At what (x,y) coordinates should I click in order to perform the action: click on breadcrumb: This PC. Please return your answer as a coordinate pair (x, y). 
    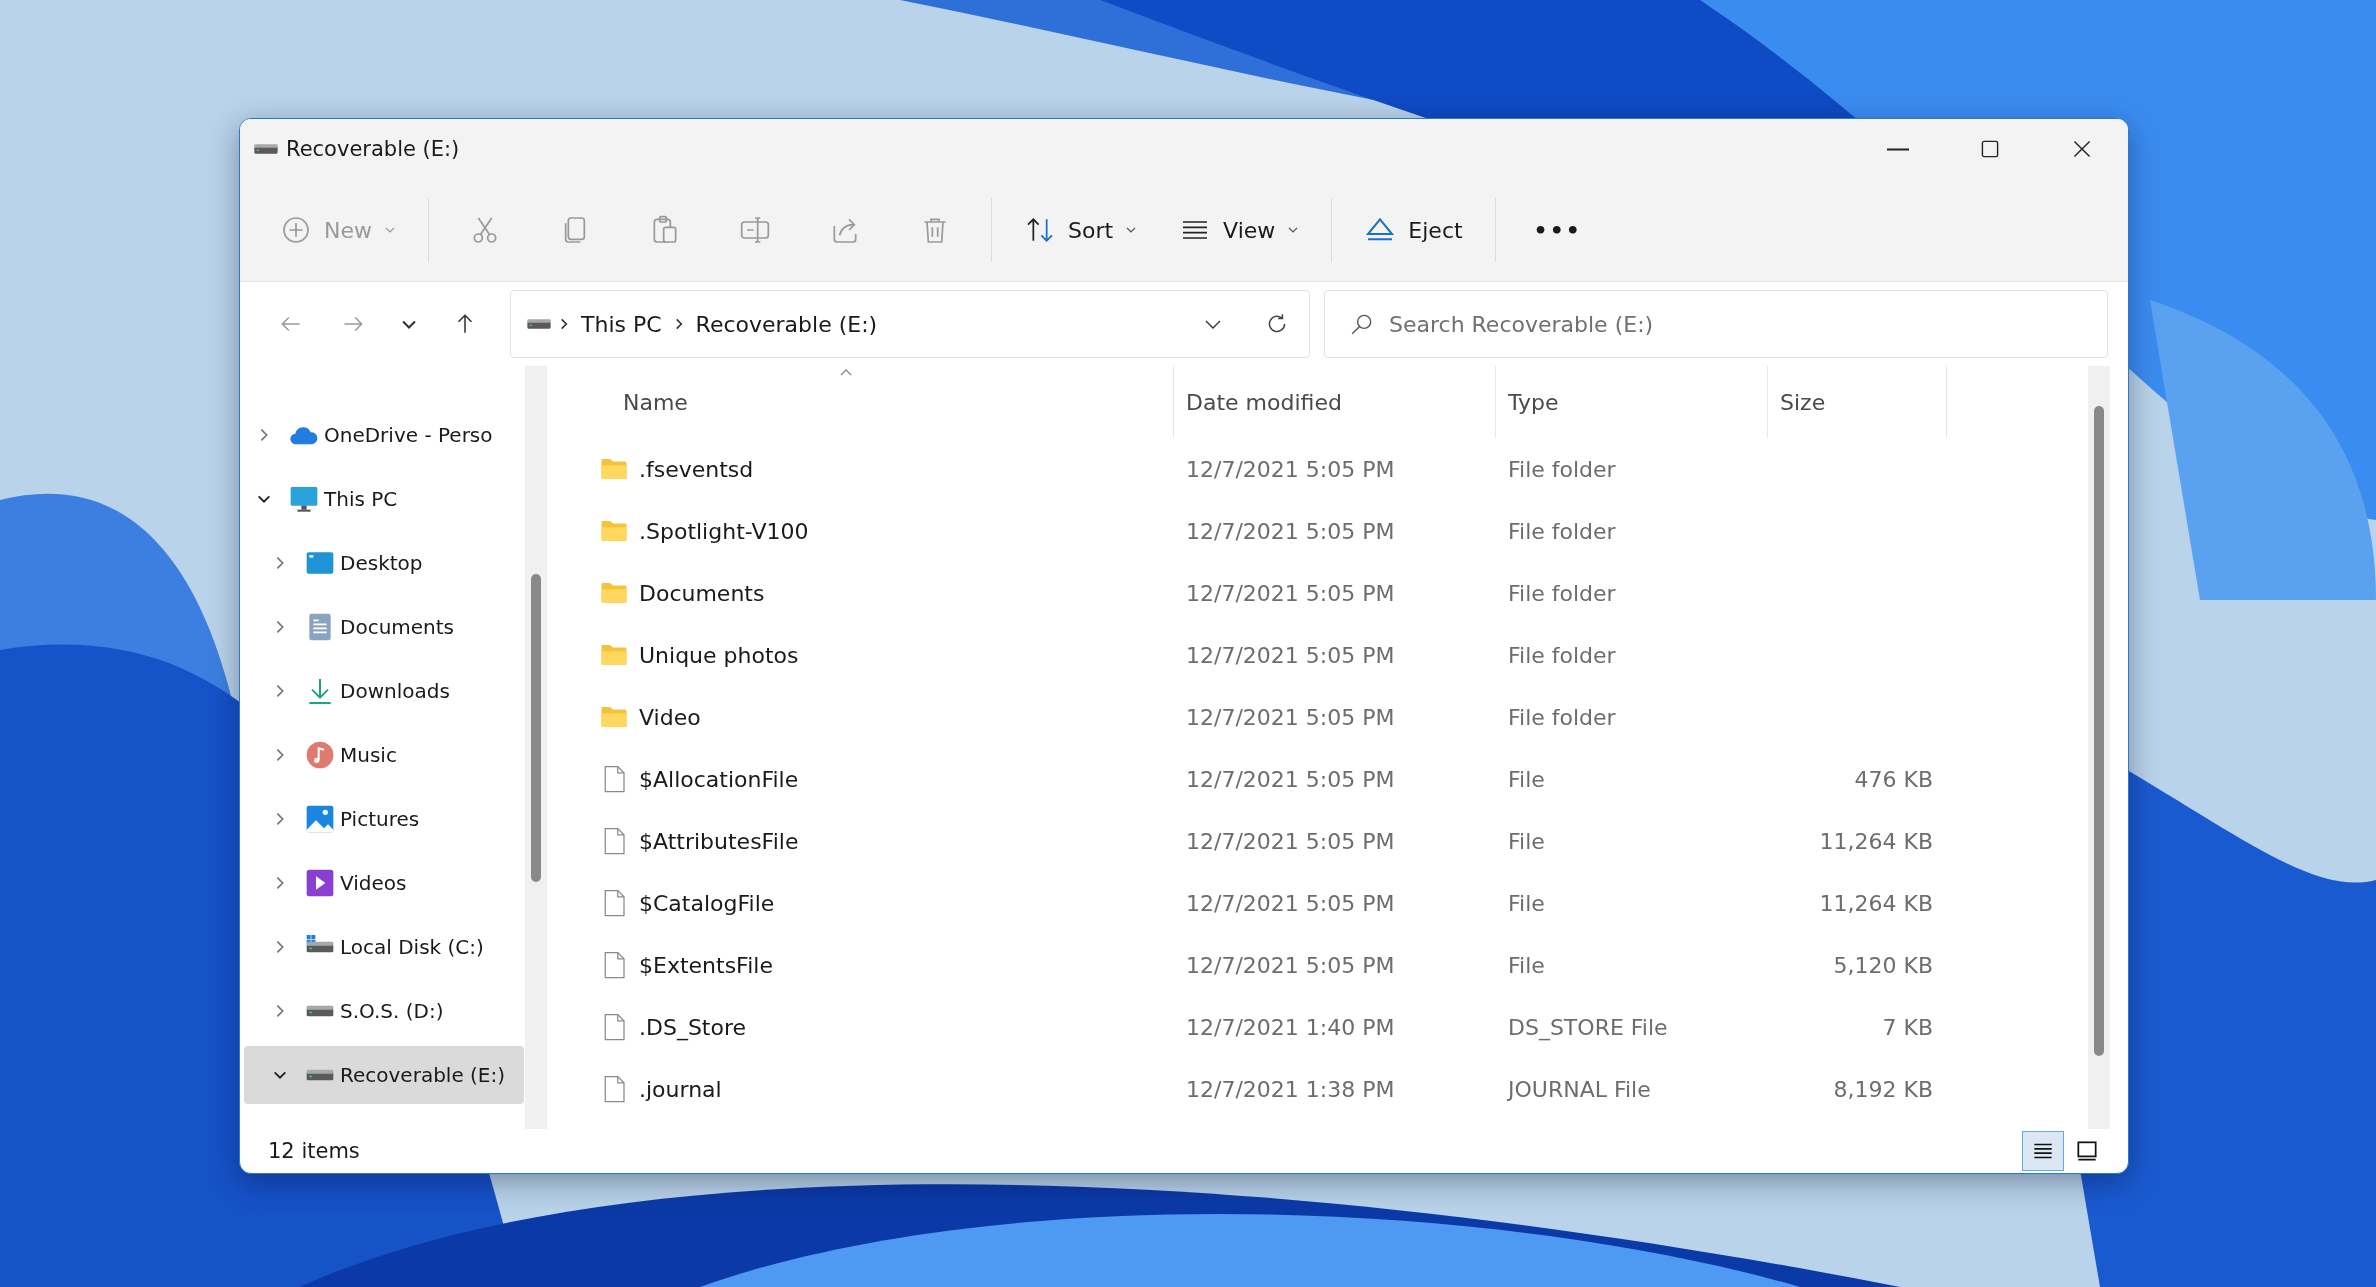
    Looking at the image, I should click on (621, 324).